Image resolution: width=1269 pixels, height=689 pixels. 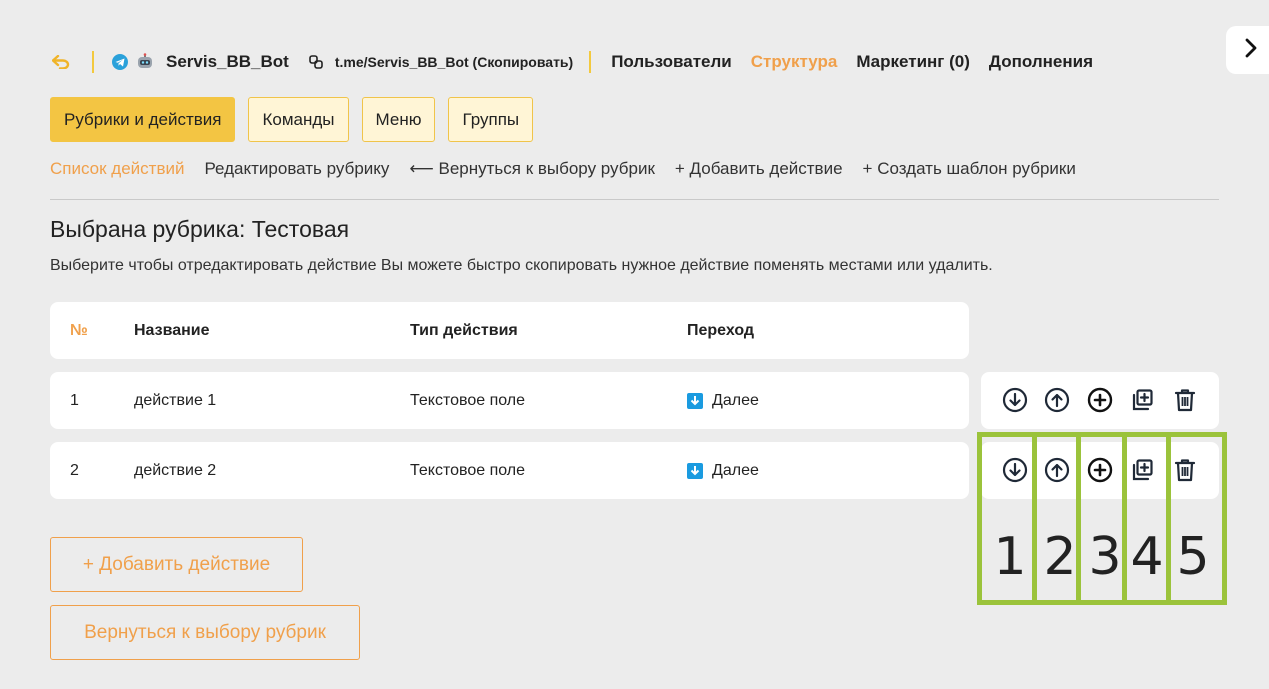 I want to click on nav-marketing: Маркетинг (0), so click(x=913, y=62).